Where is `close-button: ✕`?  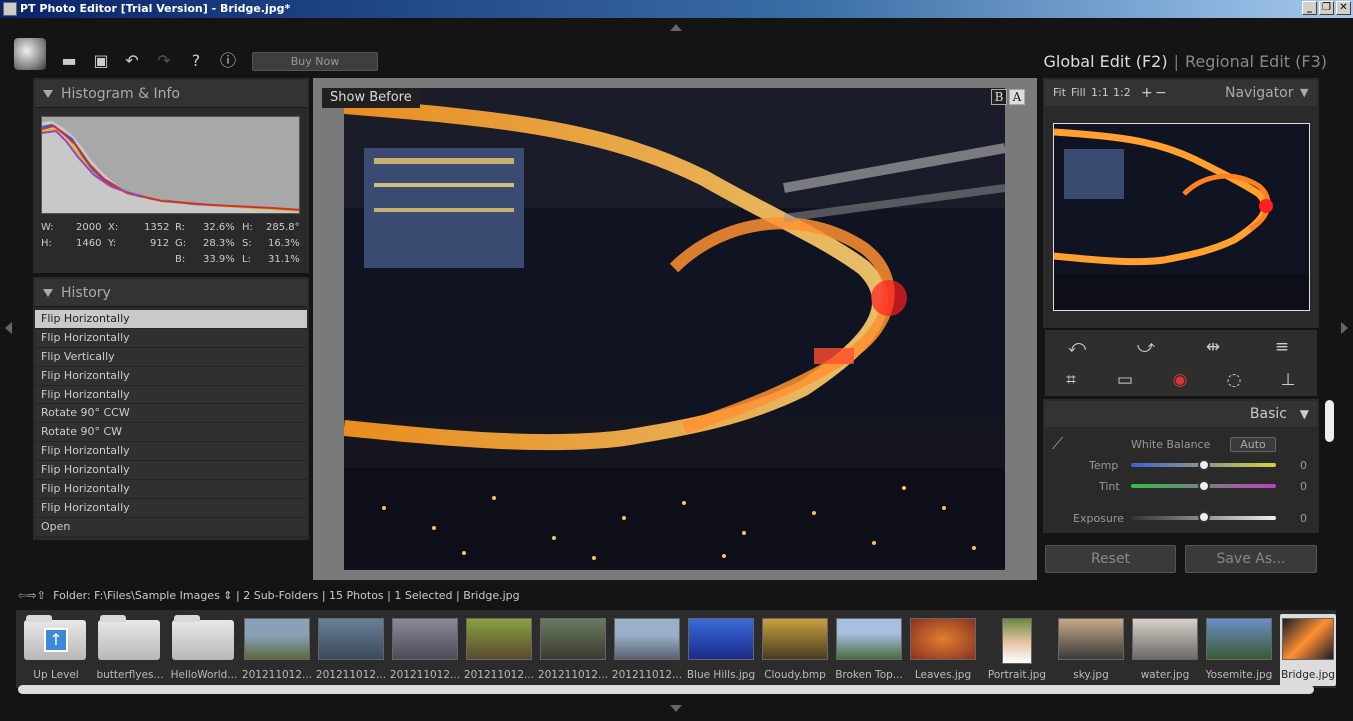
close-button: ✕ is located at coordinates (1343, 8).